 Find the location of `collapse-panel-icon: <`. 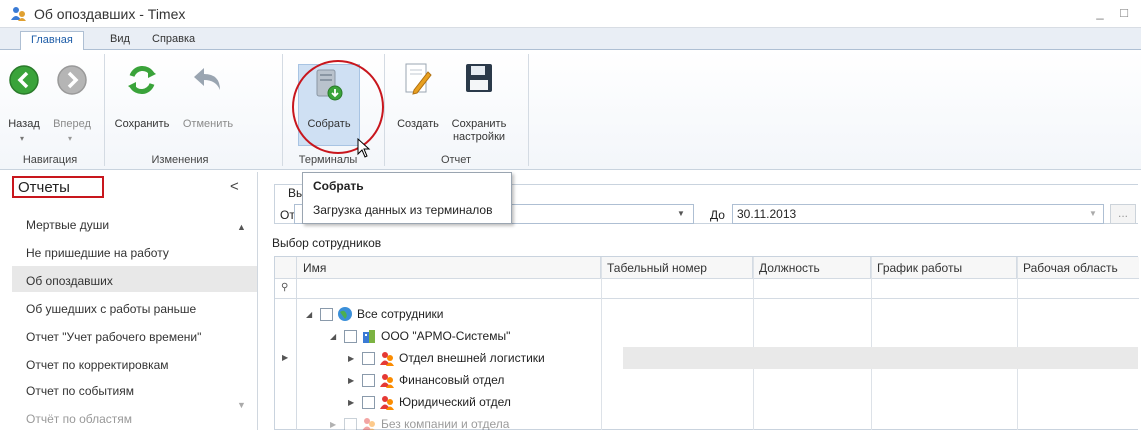

collapse-panel-icon: < is located at coordinates (234, 186).